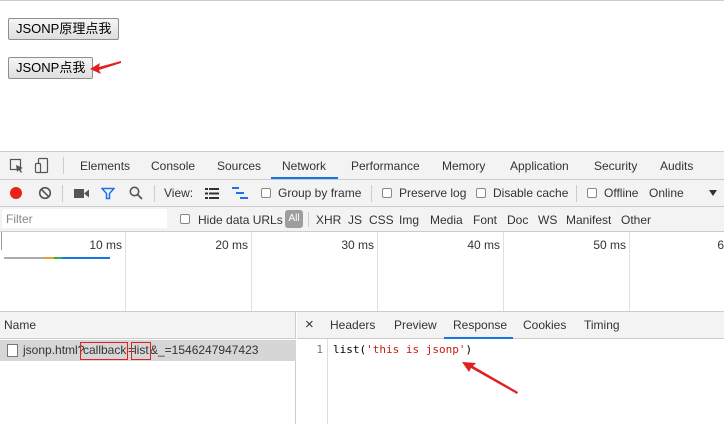 This screenshot has width=724, height=424. Describe the element at coordinates (592, 193) in the screenshot. I see `offline-checkbox` at that location.